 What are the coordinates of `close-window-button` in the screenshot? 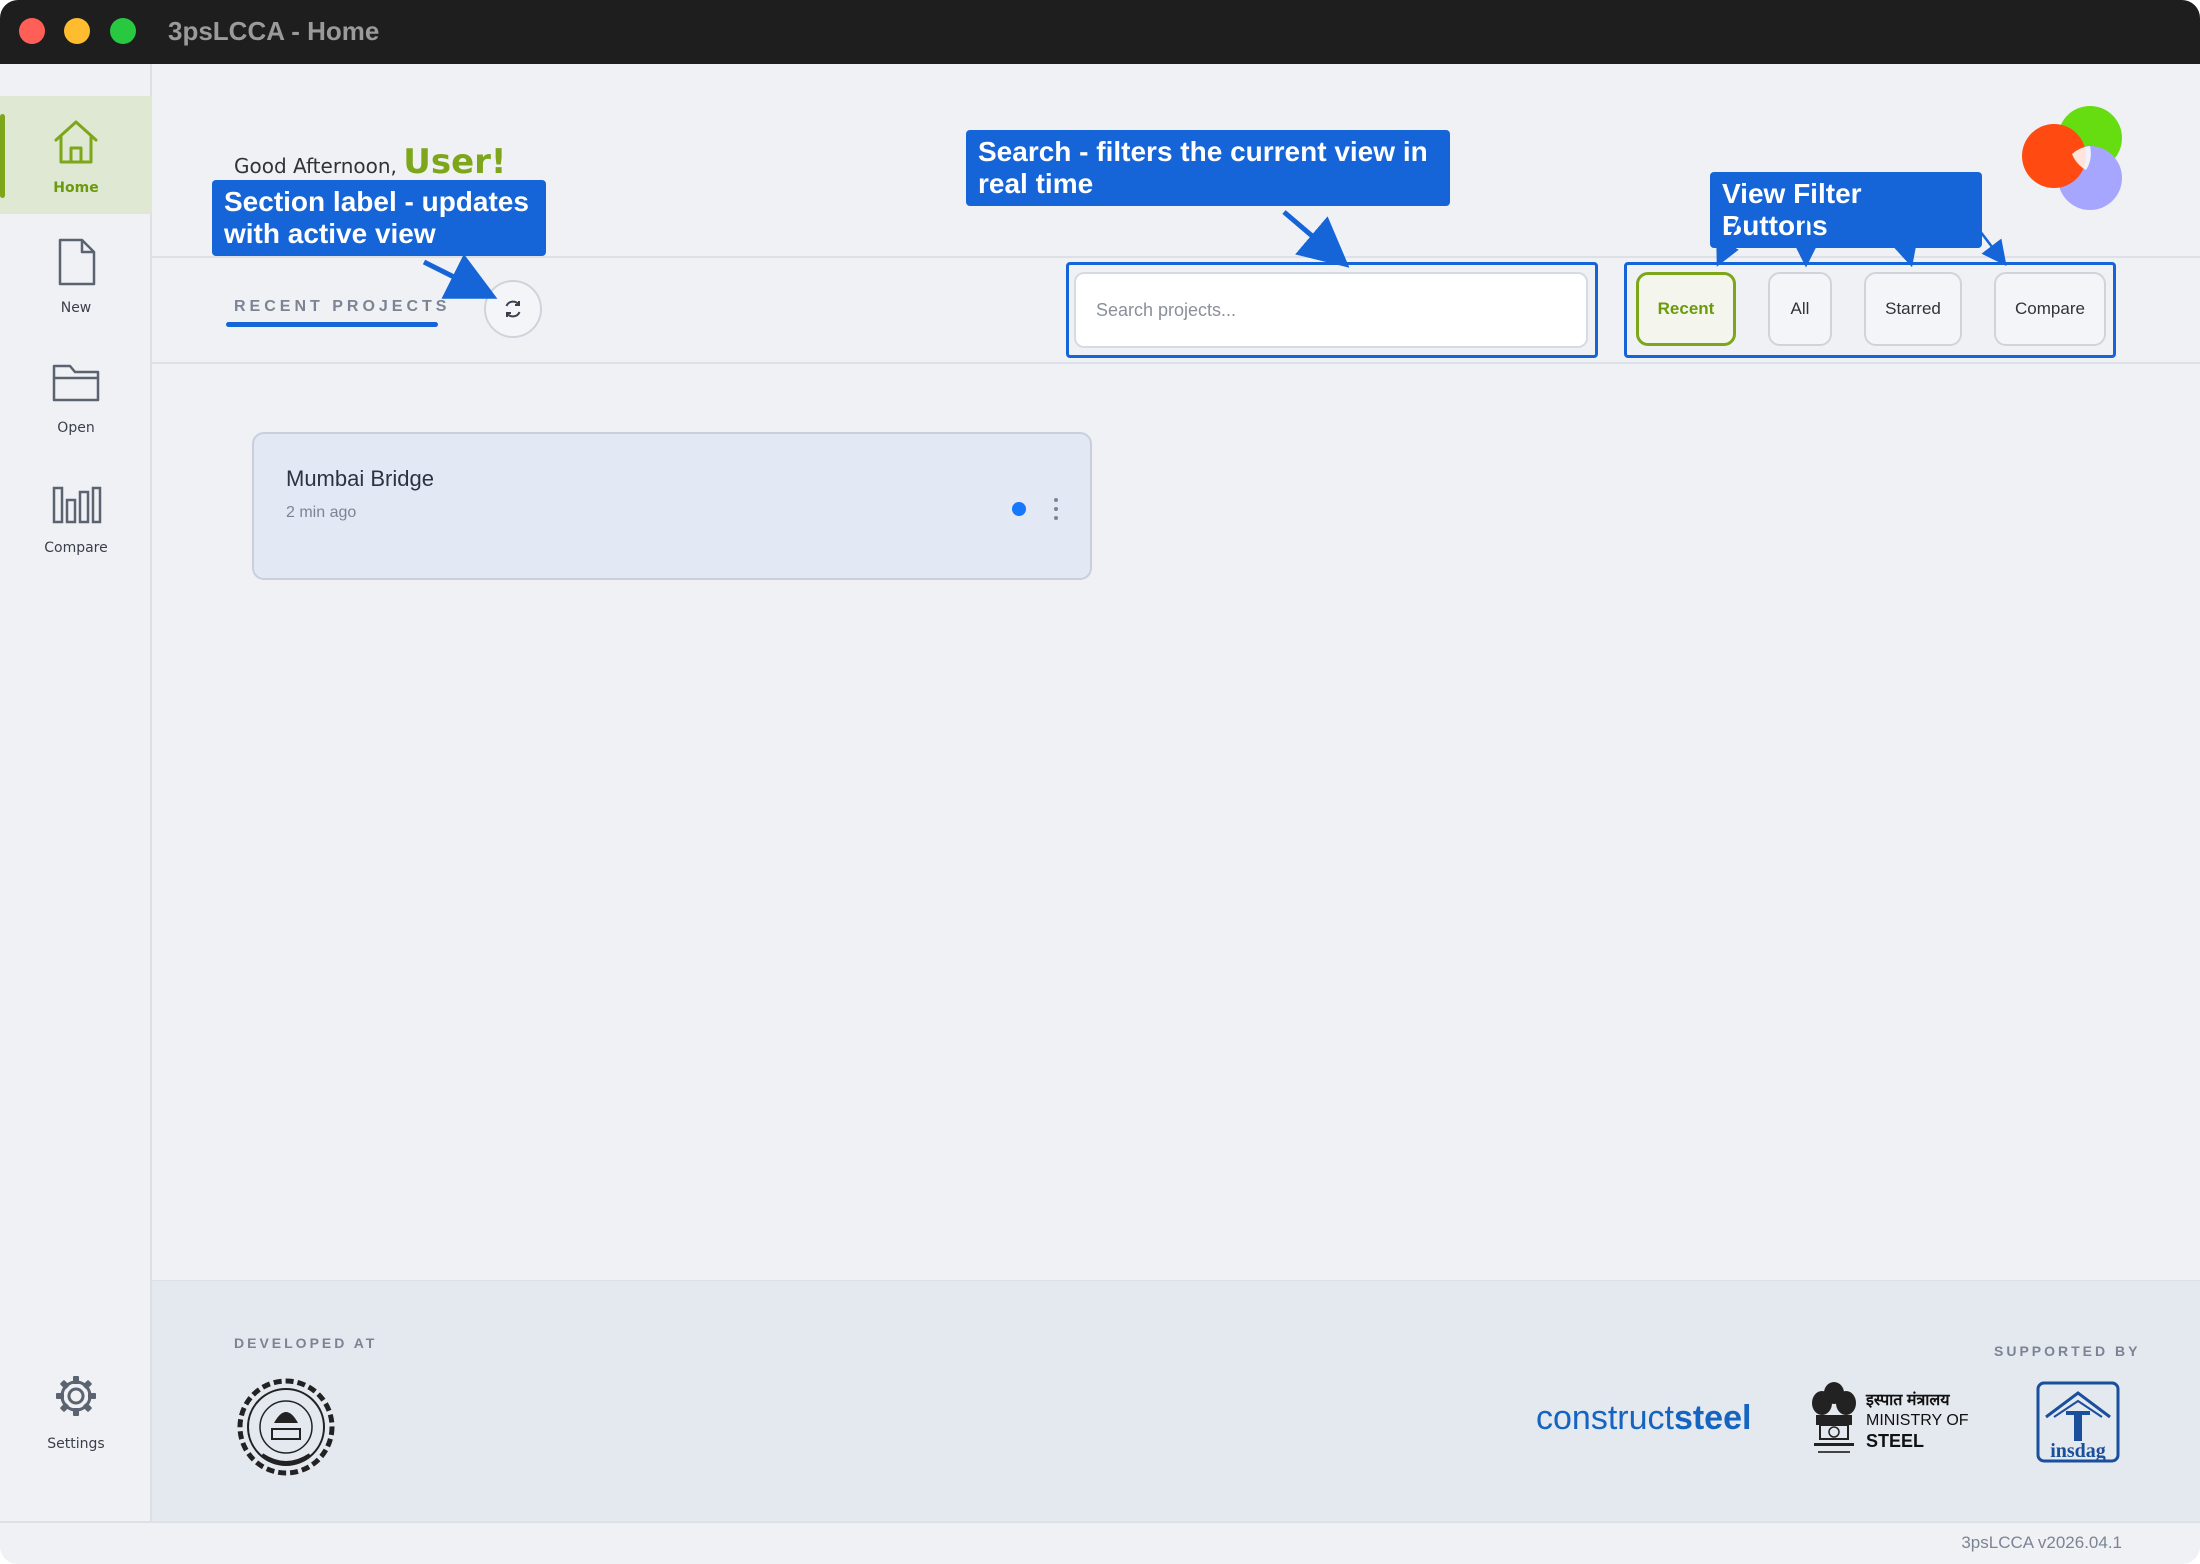 It's located at (32, 31).